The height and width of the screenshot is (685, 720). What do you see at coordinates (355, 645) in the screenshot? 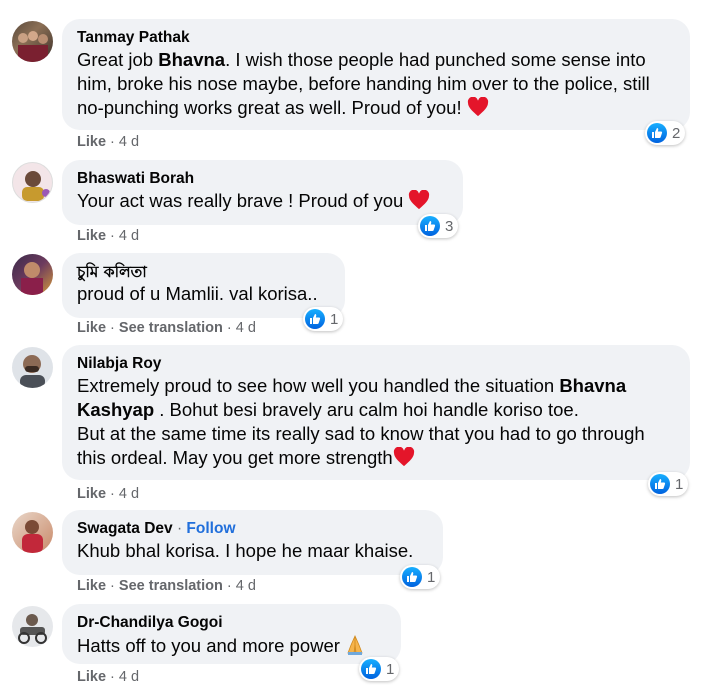
I see `folded-hands-icon` at bounding box center [355, 645].